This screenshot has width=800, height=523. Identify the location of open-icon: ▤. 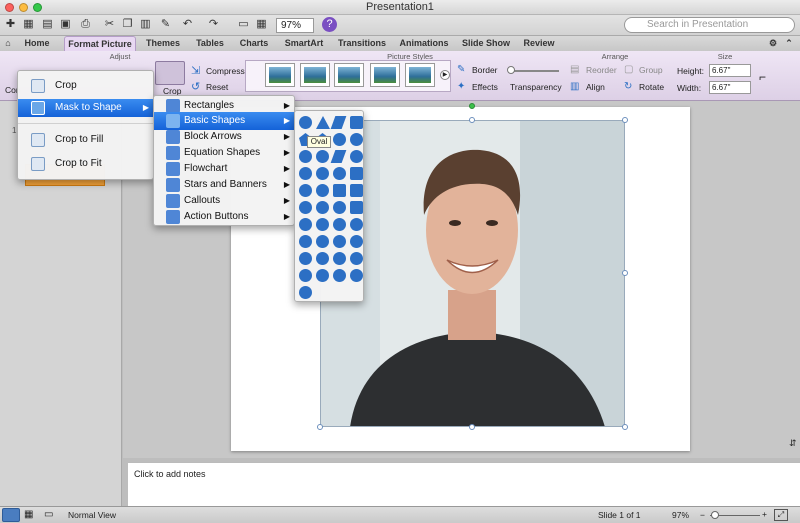
(47, 24).